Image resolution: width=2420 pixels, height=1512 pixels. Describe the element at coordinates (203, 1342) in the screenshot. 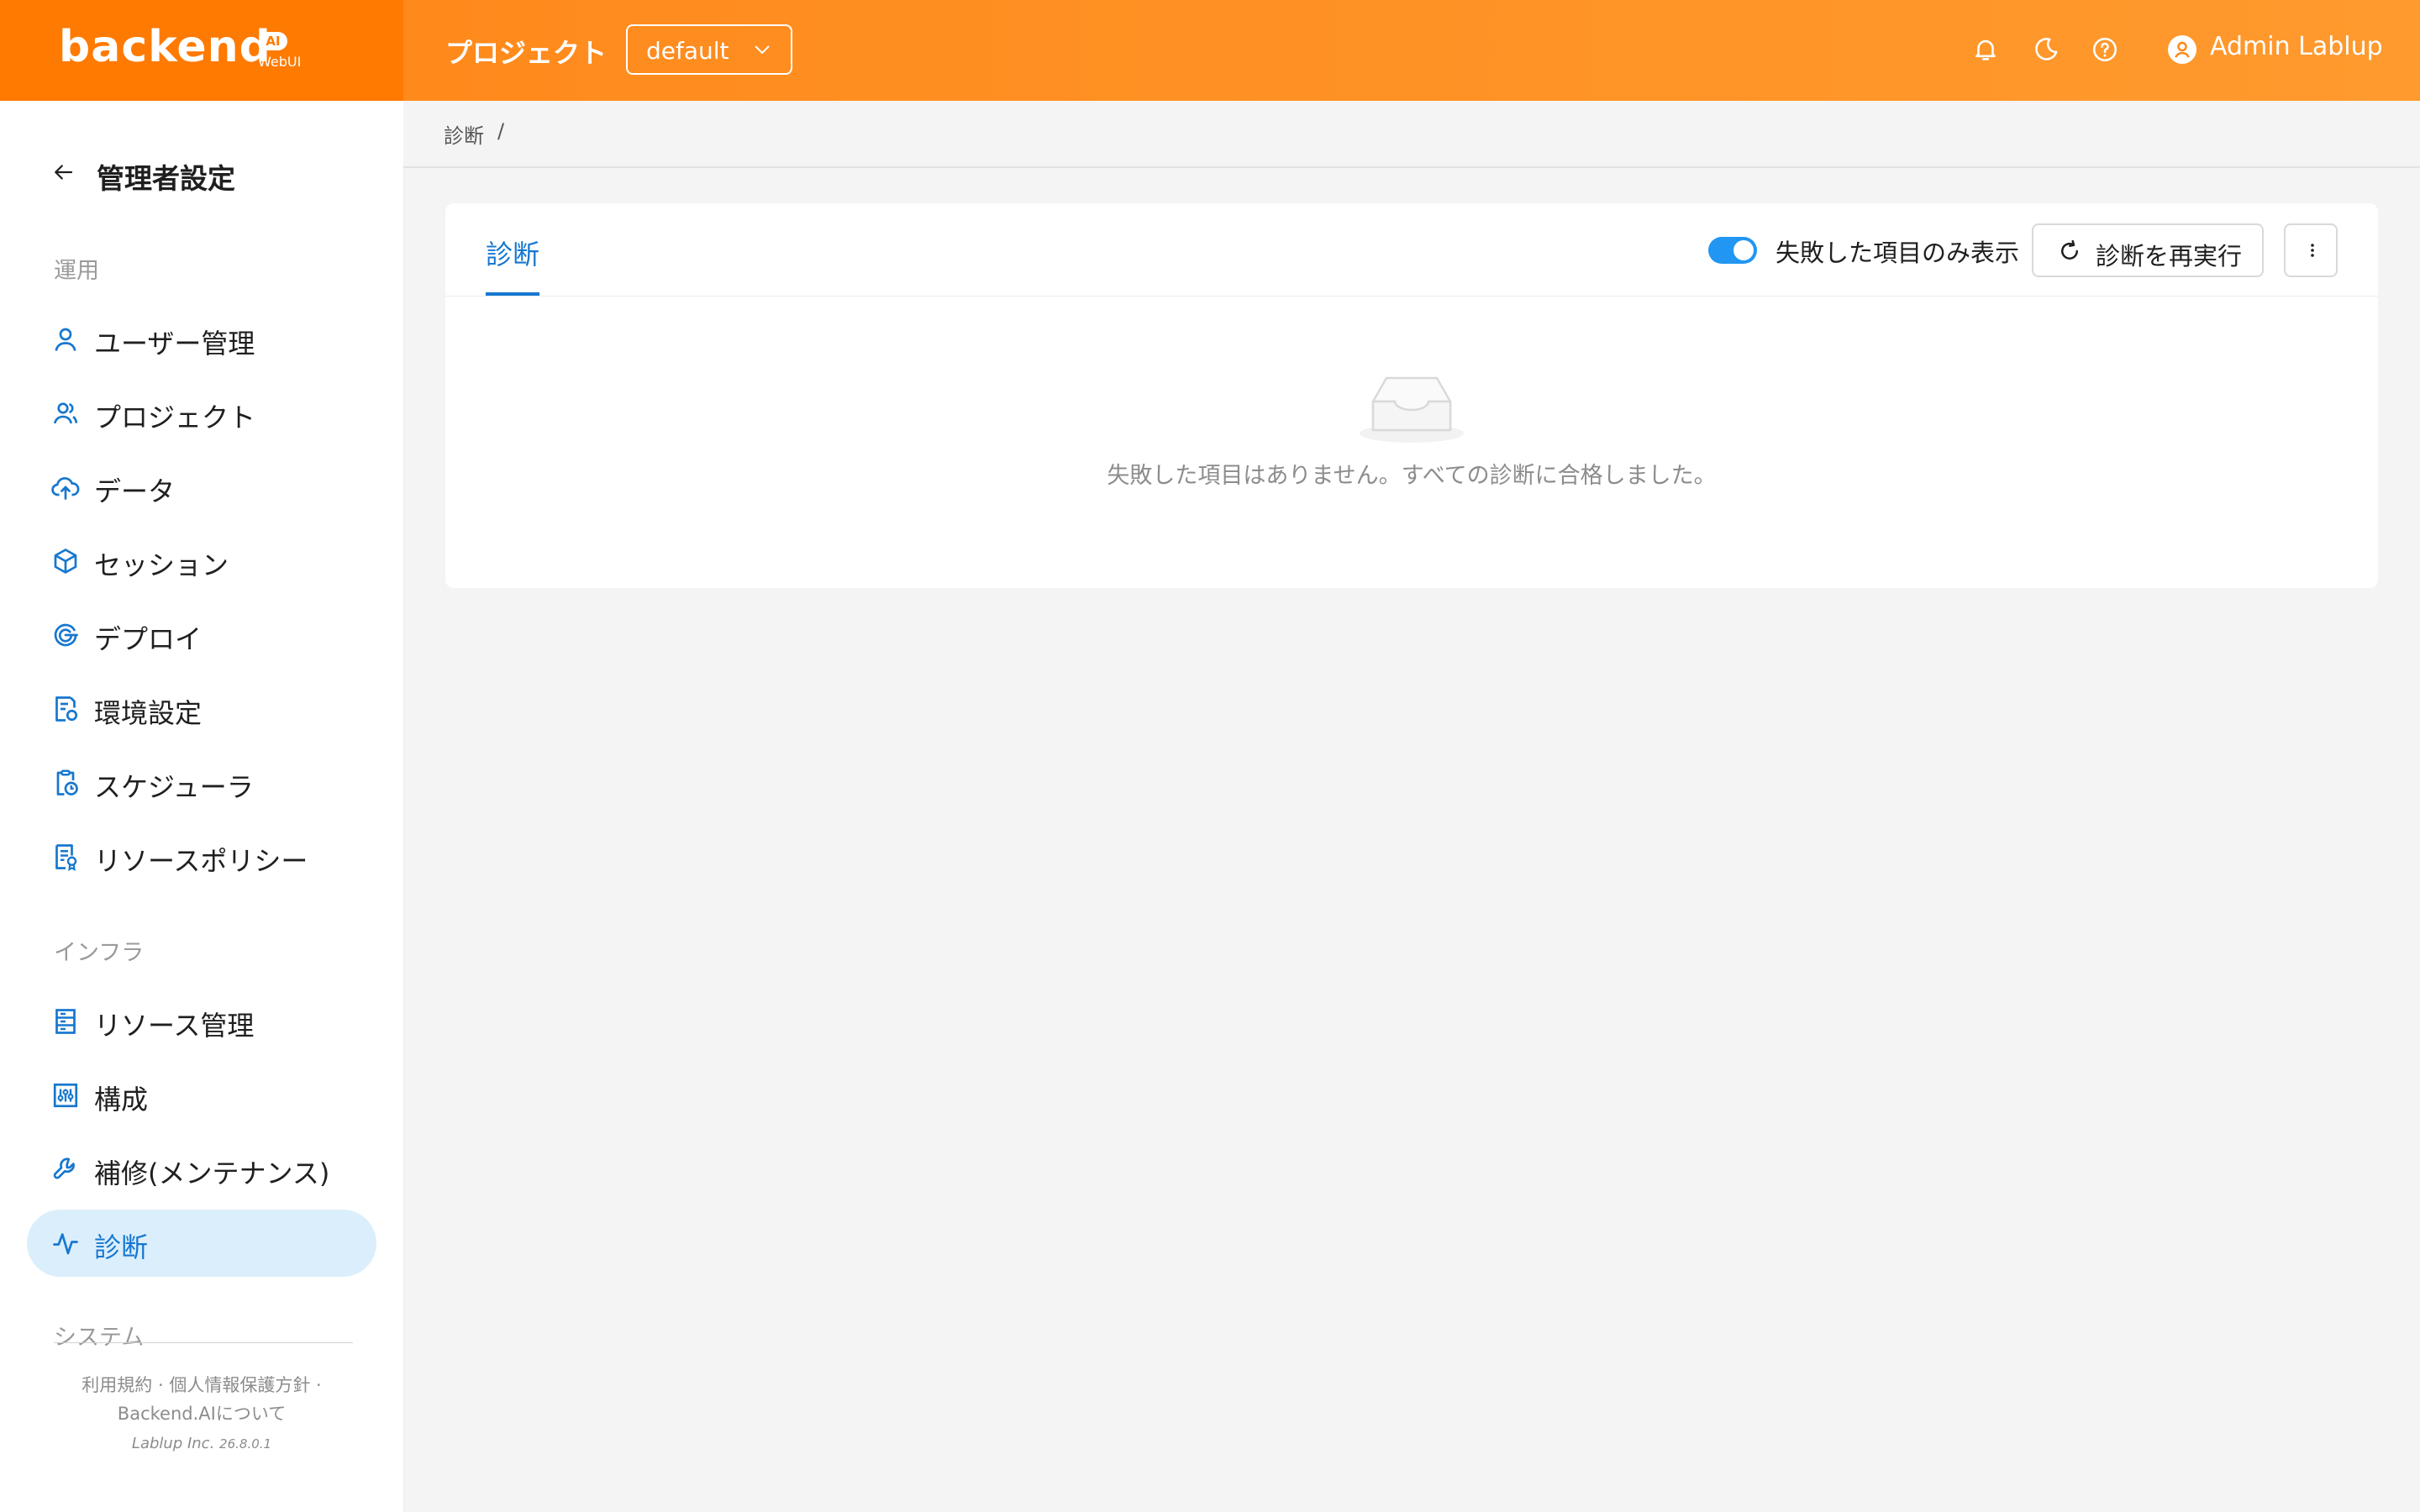

I see `sidebar-divider` at that location.